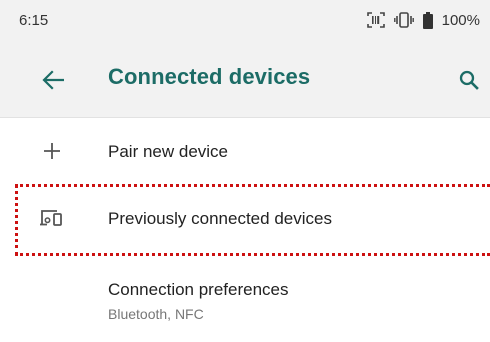 This screenshot has width=490, height=342. What do you see at coordinates (198, 289) in the screenshot?
I see `connection-preferences-label: Connection preferences` at bounding box center [198, 289].